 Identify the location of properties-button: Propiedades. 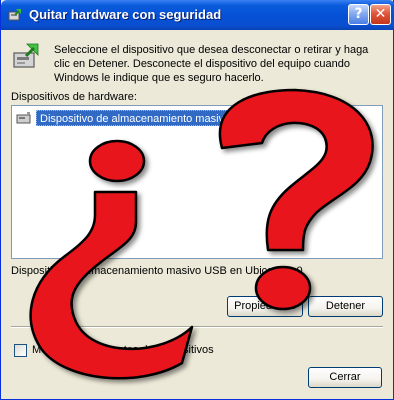
(265, 306).